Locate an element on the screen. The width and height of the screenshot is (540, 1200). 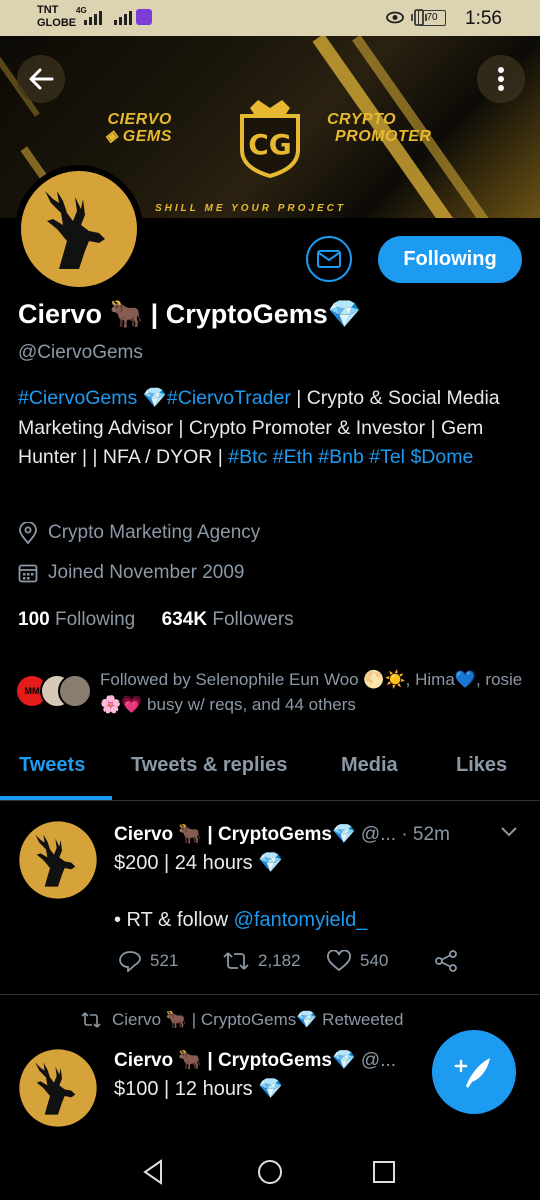
mail-icon is located at coordinates (329, 259).